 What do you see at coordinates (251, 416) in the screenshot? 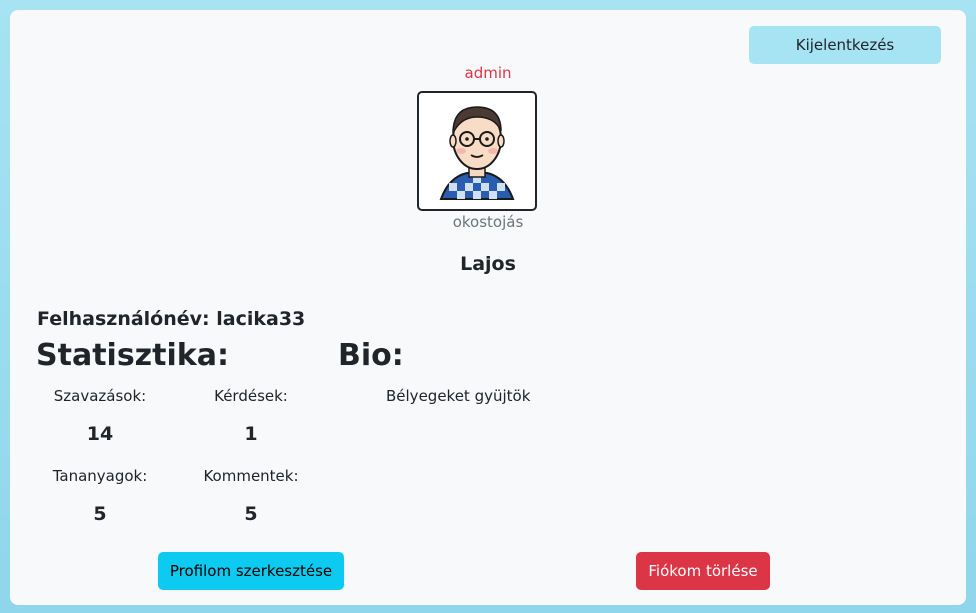
I see `stat-questions: Kérdések: 1` at bounding box center [251, 416].